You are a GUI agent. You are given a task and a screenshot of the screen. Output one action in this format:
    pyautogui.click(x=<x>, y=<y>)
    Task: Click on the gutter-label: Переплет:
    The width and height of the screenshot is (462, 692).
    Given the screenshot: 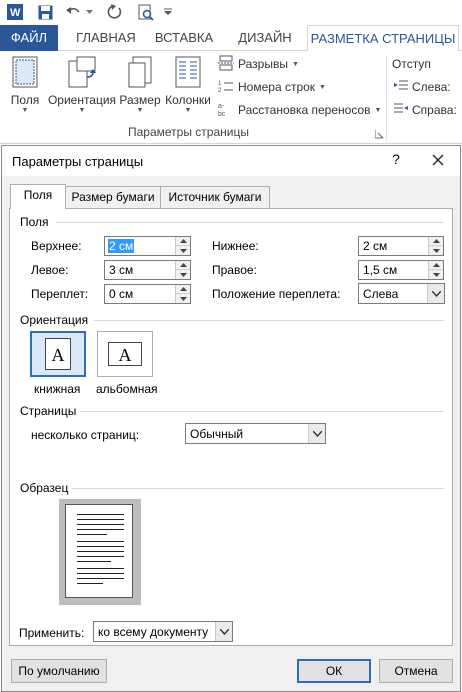 What is the action you would take?
    pyautogui.click(x=60, y=294)
    